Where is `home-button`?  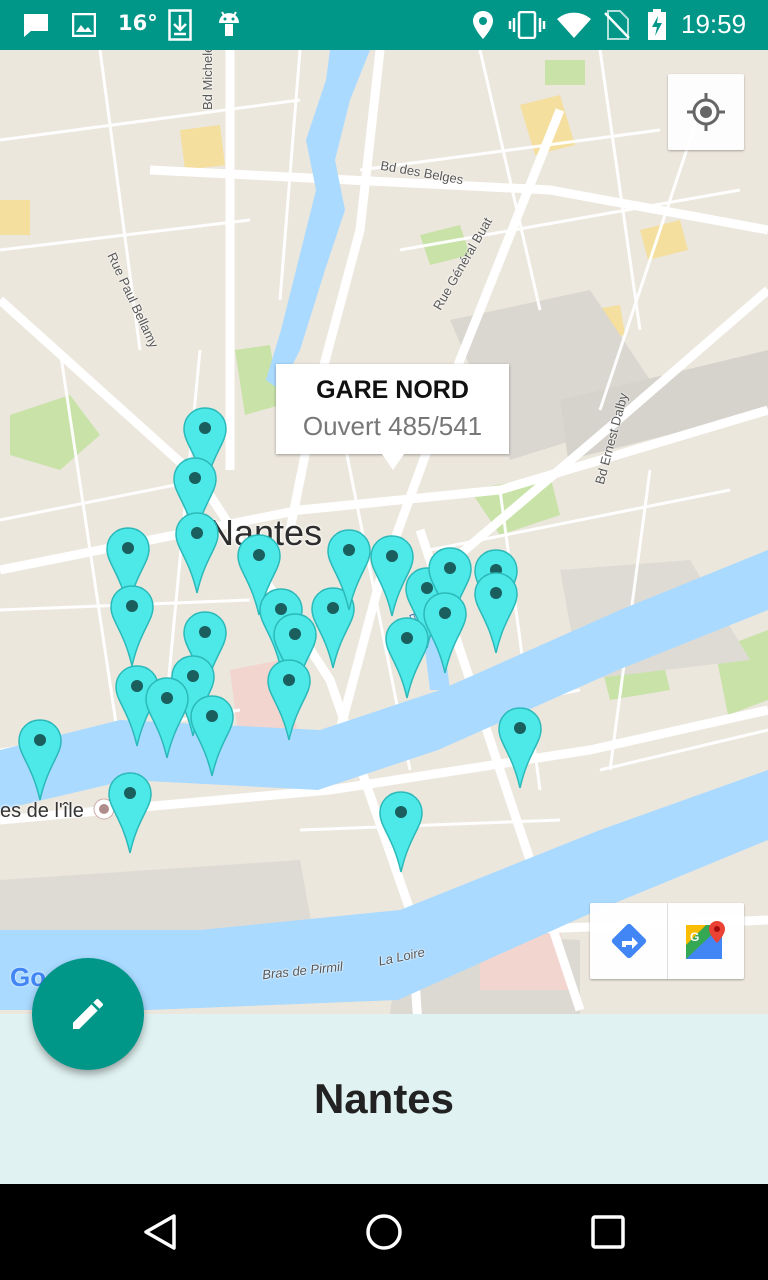 home-button is located at coordinates (384, 1232).